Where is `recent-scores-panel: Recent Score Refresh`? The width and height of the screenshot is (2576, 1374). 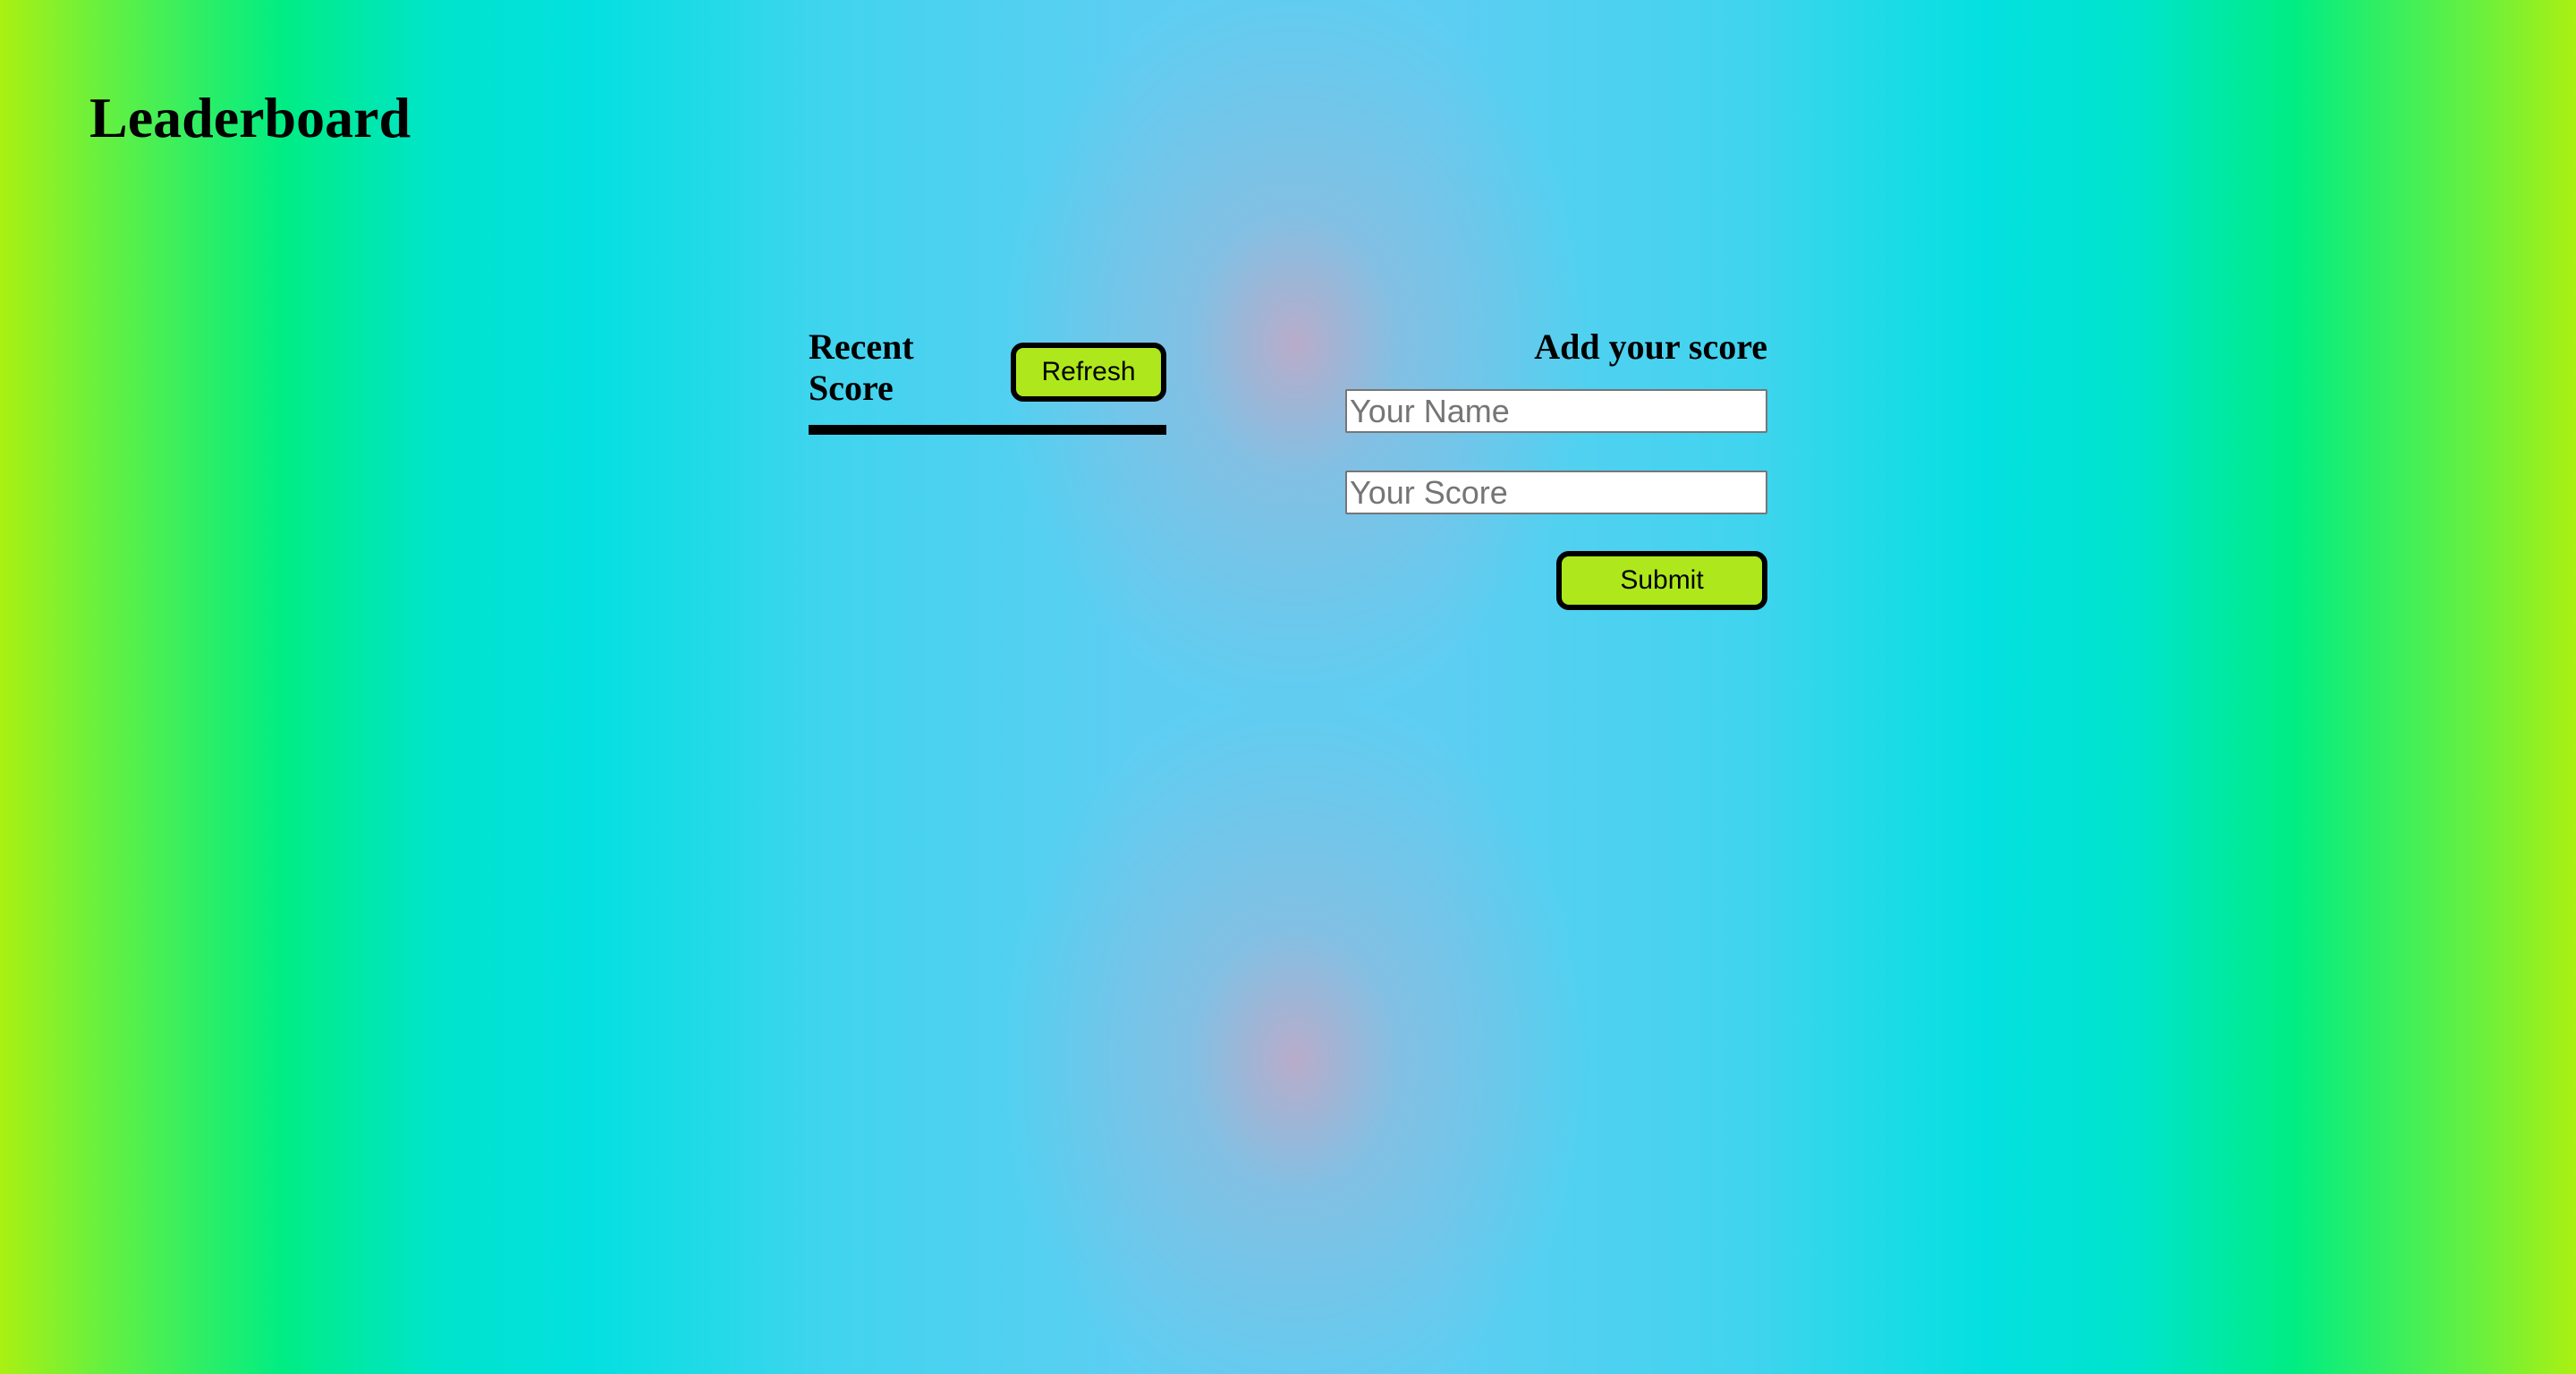 recent-scores-panel: Recent Score Refresh is located at coordinates (987, 381).